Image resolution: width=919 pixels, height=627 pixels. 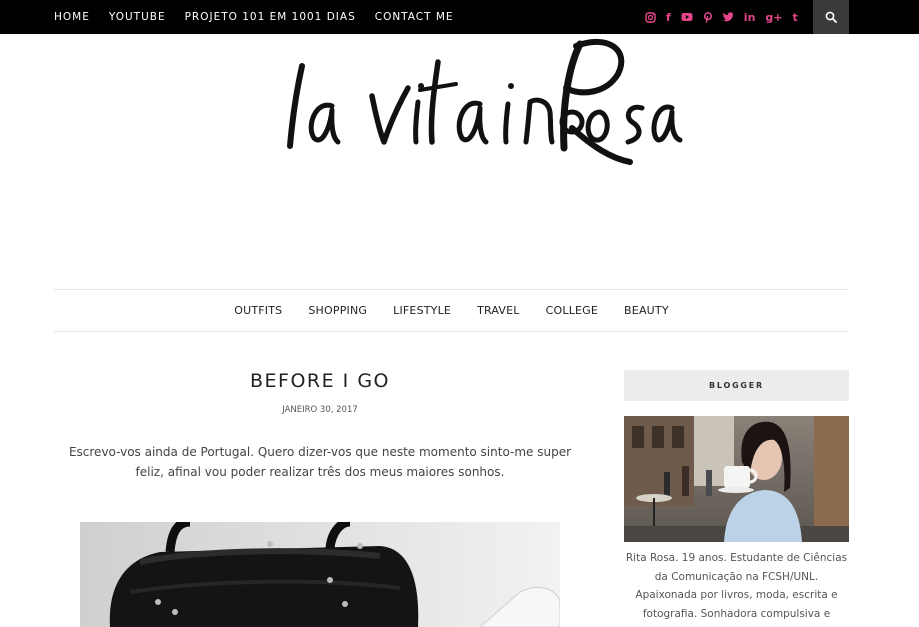 What do you see at coordinates (498, 310) in the screenshot?
I see `category-travel: TRAVEL` at bounding box center [498, 310].